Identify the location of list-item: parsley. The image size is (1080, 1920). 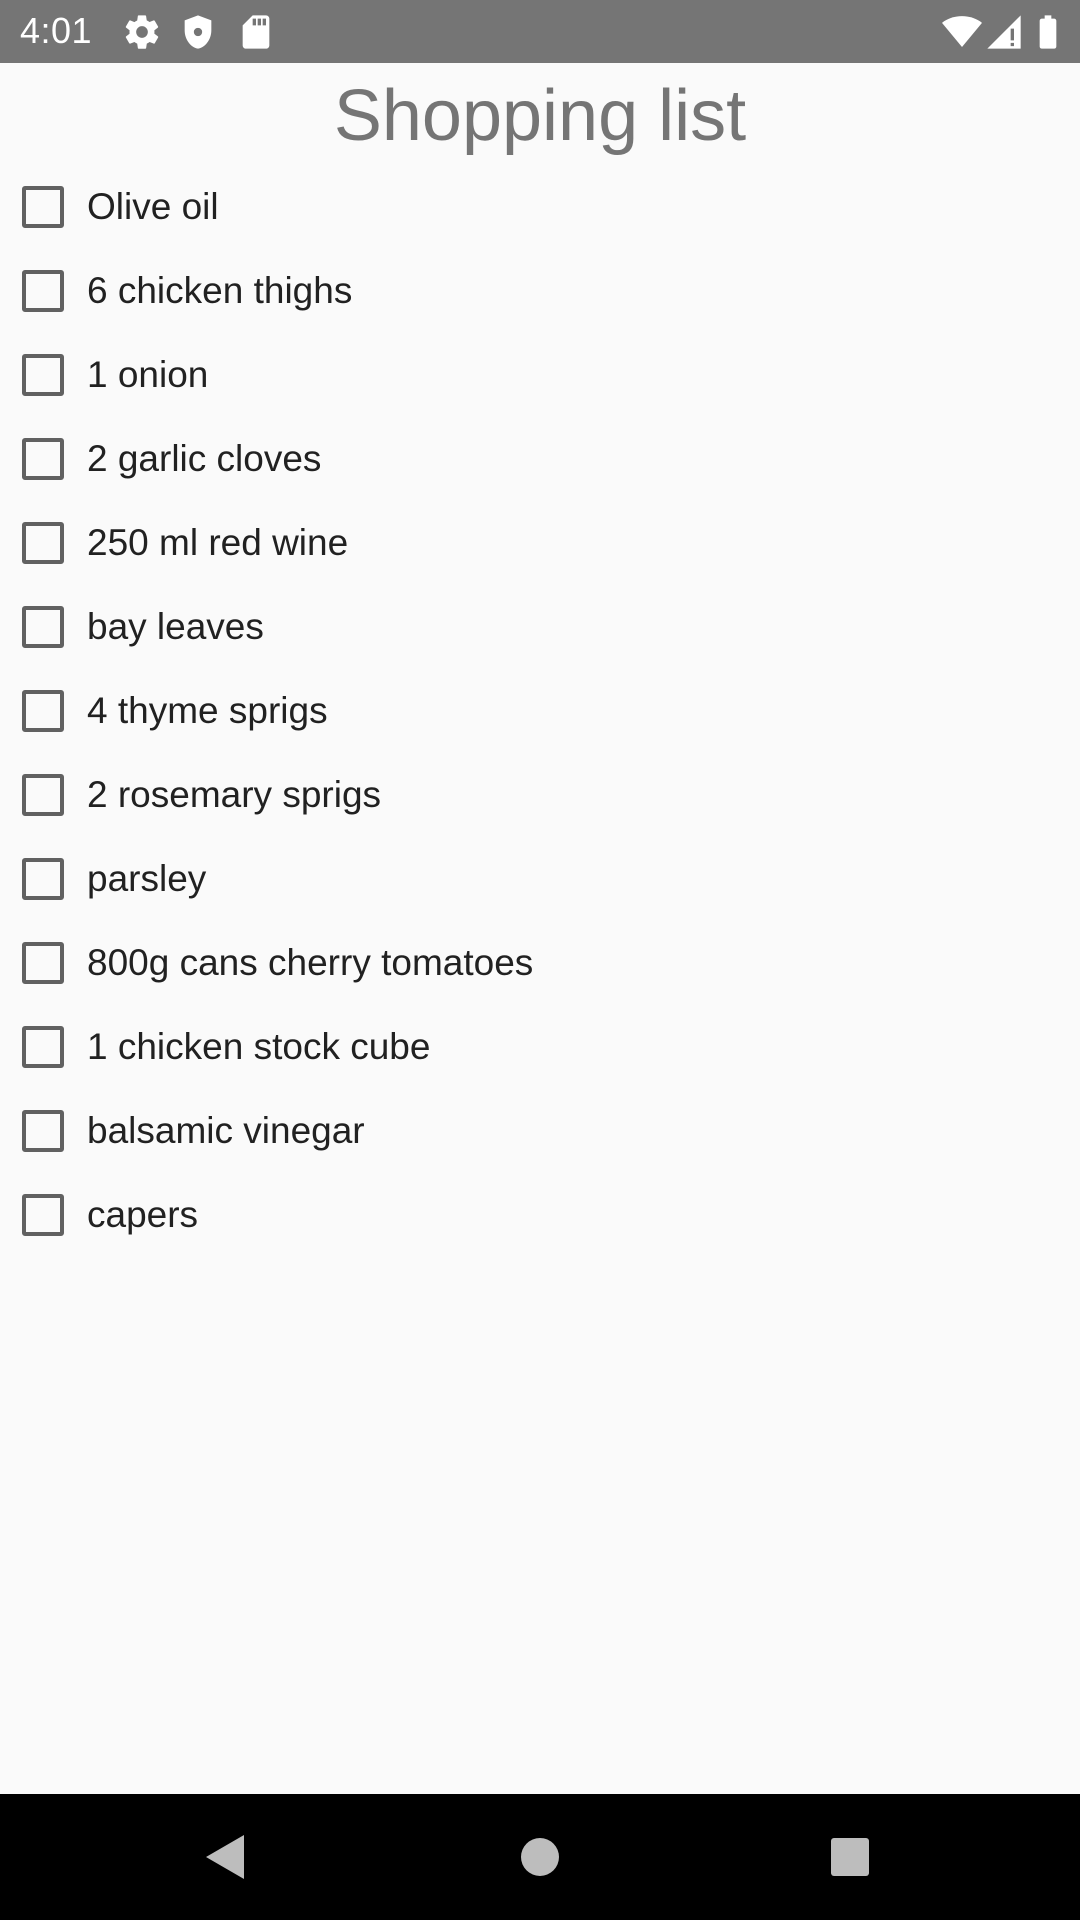
(540, 882).